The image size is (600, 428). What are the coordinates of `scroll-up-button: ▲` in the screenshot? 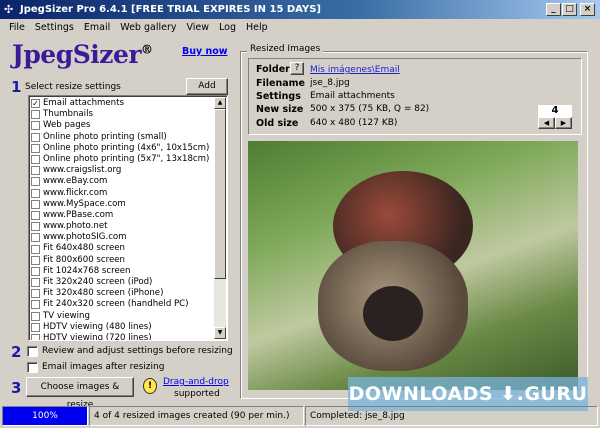 It's located at (220, 103).